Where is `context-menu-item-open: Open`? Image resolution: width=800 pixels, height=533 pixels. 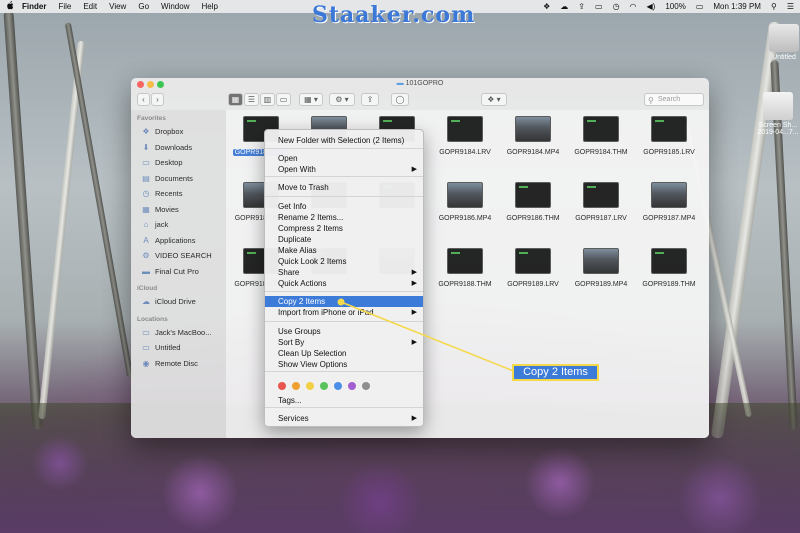 context-menu-item-open: Open is located at coordinates (344, 158).